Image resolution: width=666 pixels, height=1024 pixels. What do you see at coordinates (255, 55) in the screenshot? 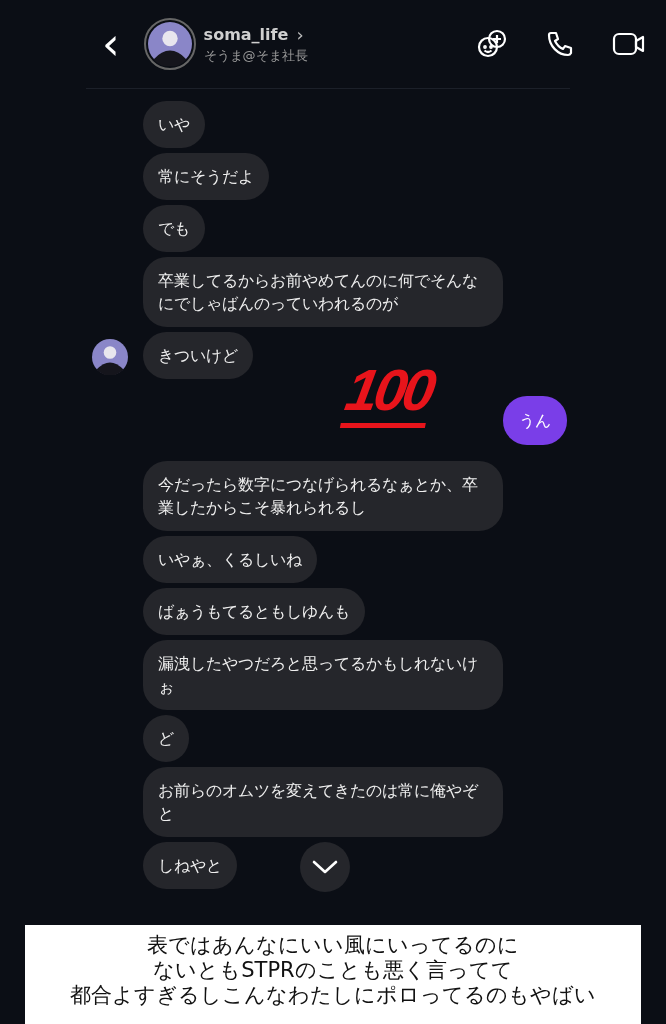
I see `display-name: そうま@そま社長` at bounding box center [255, 55].